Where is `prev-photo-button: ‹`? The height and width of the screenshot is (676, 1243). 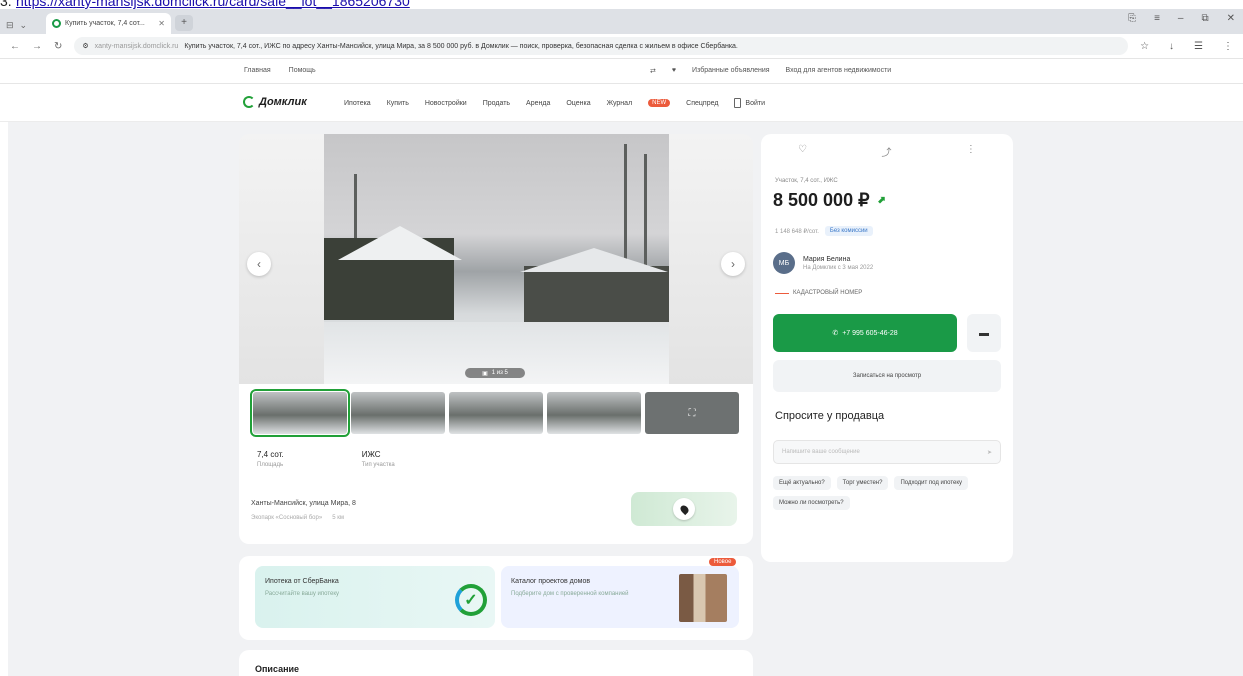 prev-photo-button: ‹ is located at coordinates (259, 264).